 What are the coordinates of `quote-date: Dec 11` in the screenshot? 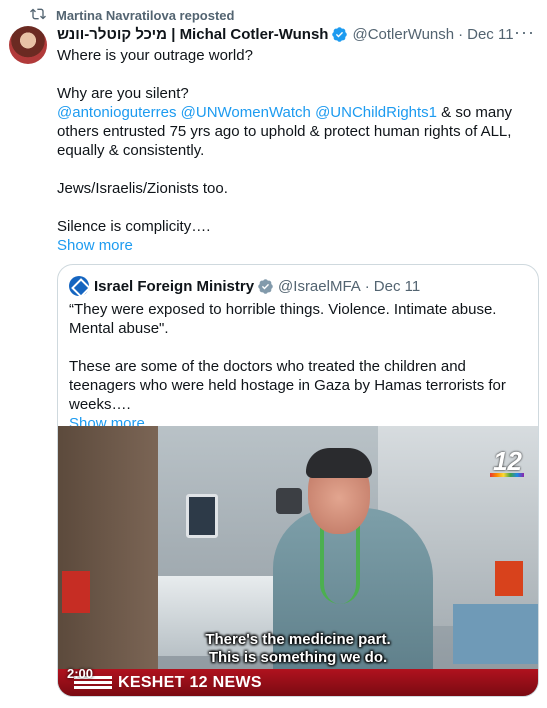 It's located at (397, 286).